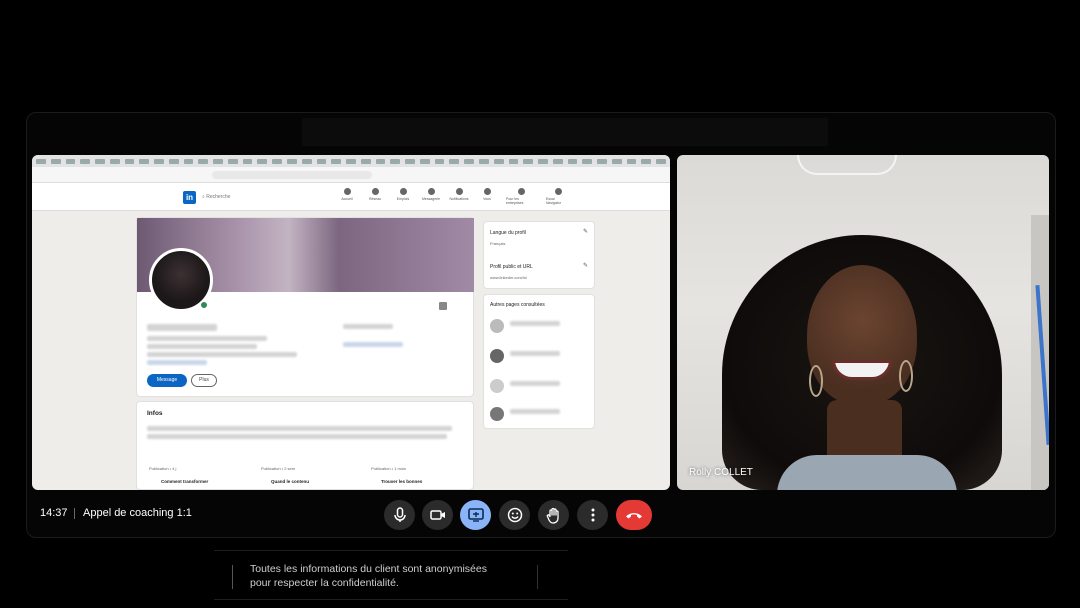  Describe the element at coordinates (521, 191) in the screenshot. I see `grid-icon` at that location.